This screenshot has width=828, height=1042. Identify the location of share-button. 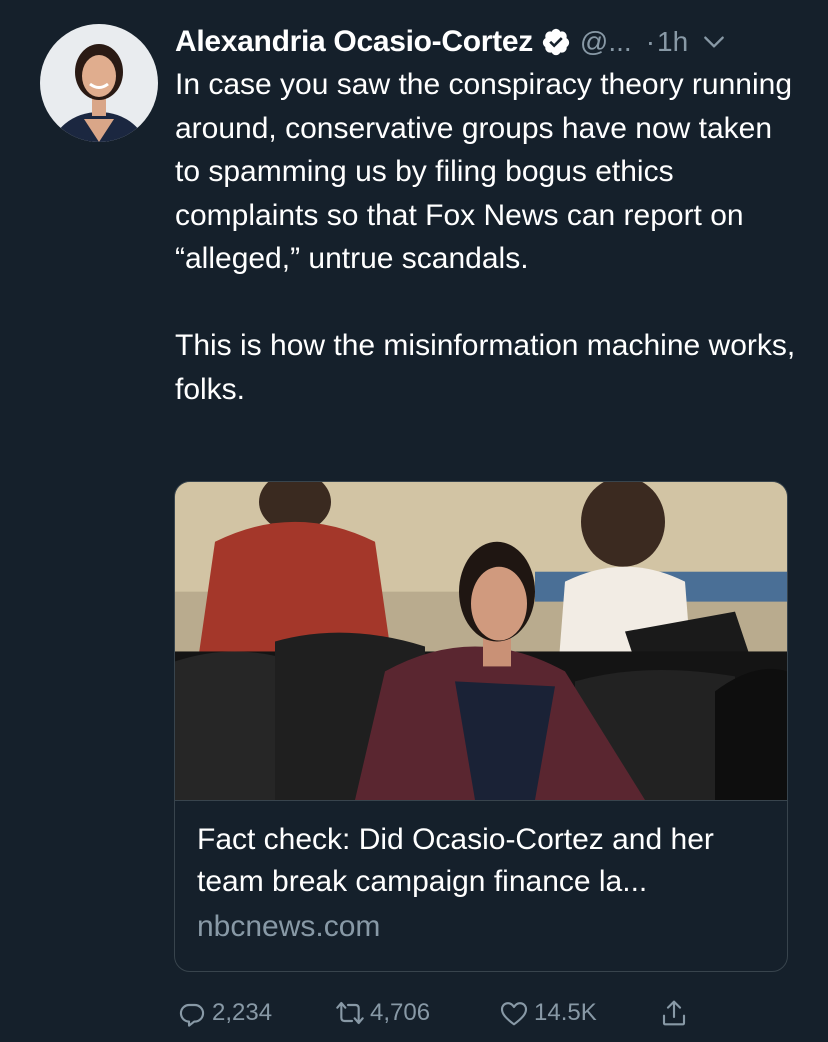
(674, 1013).